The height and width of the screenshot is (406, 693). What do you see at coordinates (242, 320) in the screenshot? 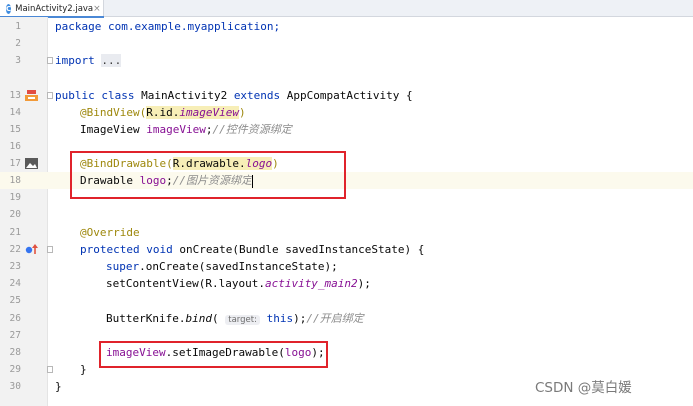
I see `parameter-hint: target:` at bounding box center [242, 320].